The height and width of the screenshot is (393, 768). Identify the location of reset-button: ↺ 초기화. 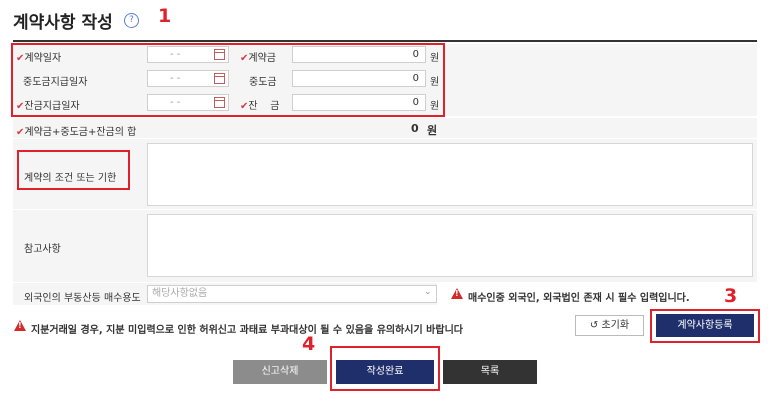
(609, 325).